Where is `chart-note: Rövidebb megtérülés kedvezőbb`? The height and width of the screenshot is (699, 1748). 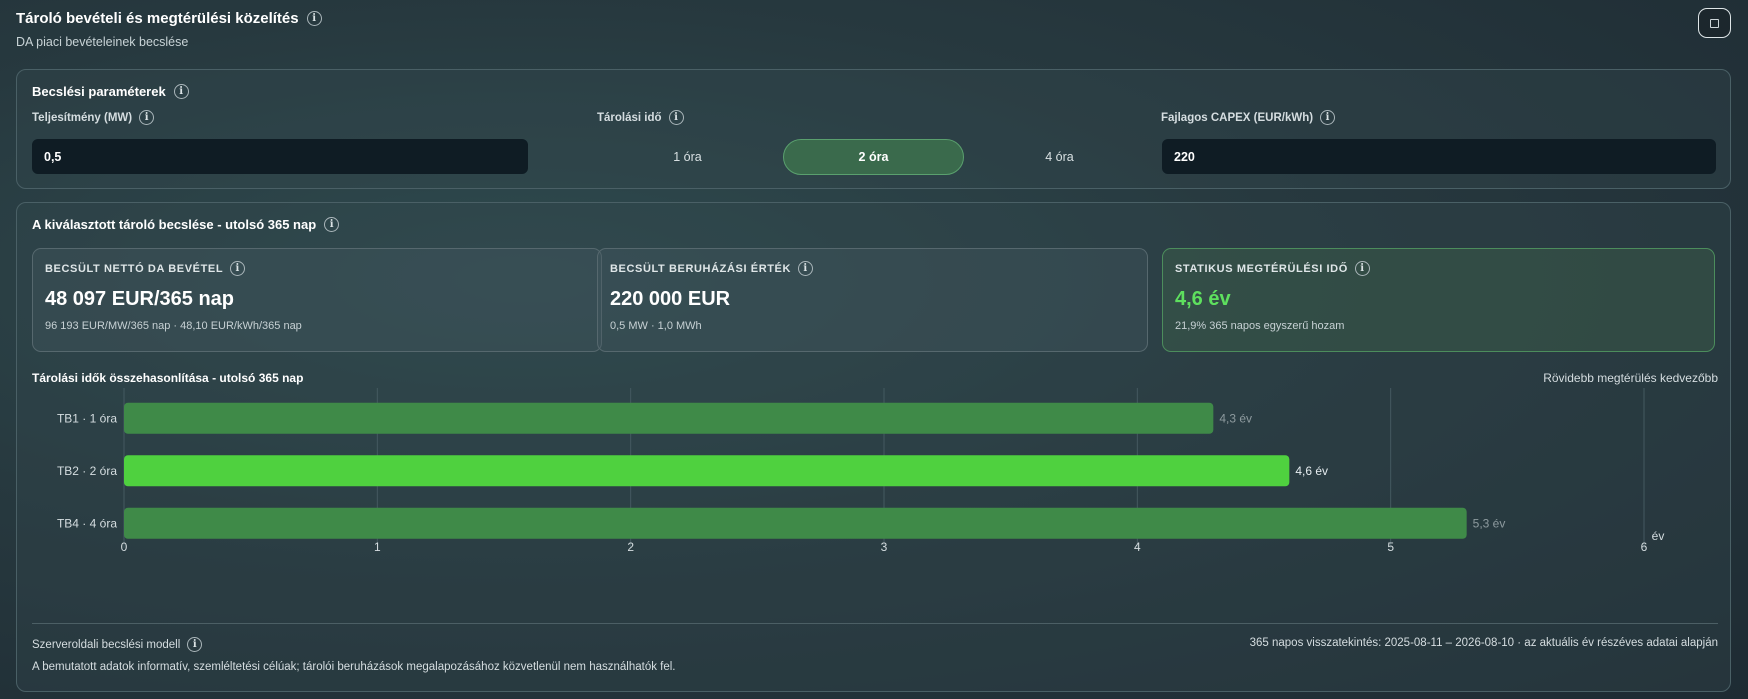 chart-note: Rövidebb megtérülés kedvezőbb is located at coordinates (1630, 378).